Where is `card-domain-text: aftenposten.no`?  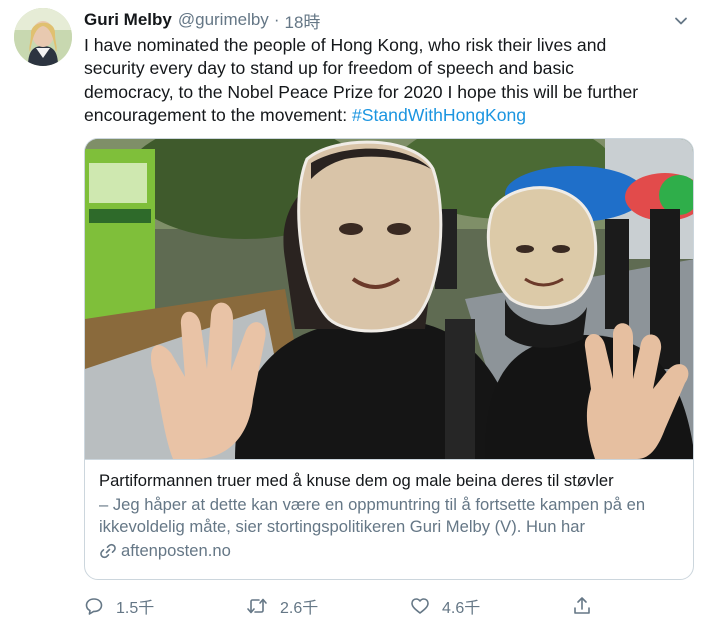
card-domain-text: aftenposten.no is located at coordinates (176, 550).